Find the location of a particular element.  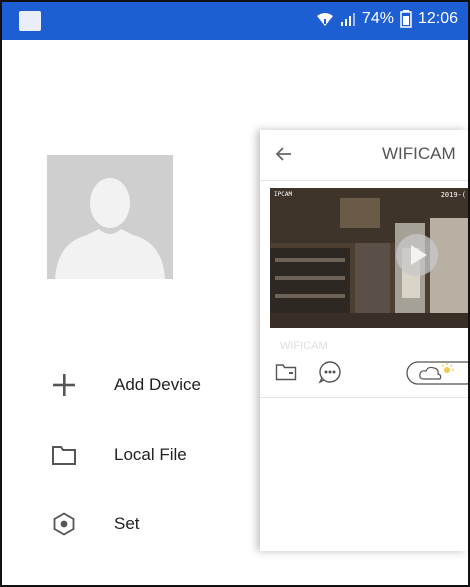

default-user-avatar is located at coordinates (110, 217).